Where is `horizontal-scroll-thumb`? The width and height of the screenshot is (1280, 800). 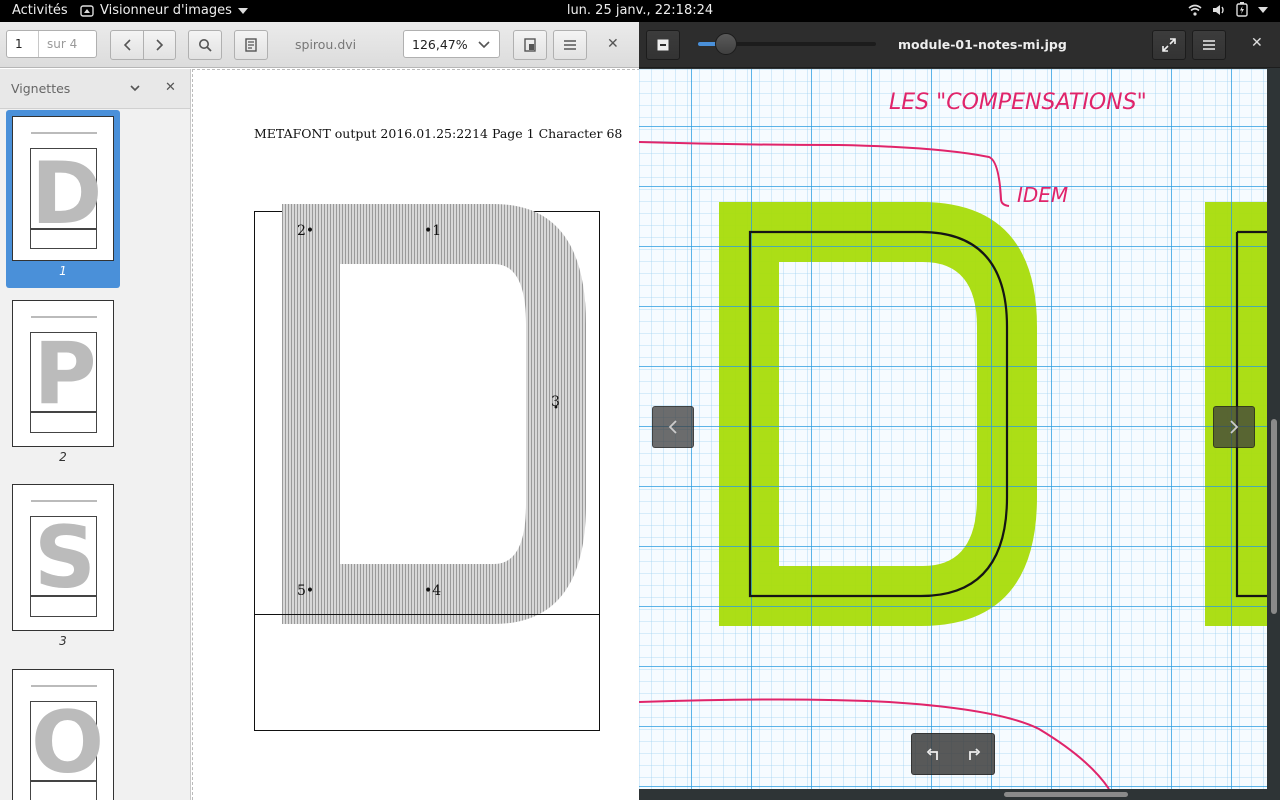 horizontal-scroll-thumb is located at coordinates (1066, 794).